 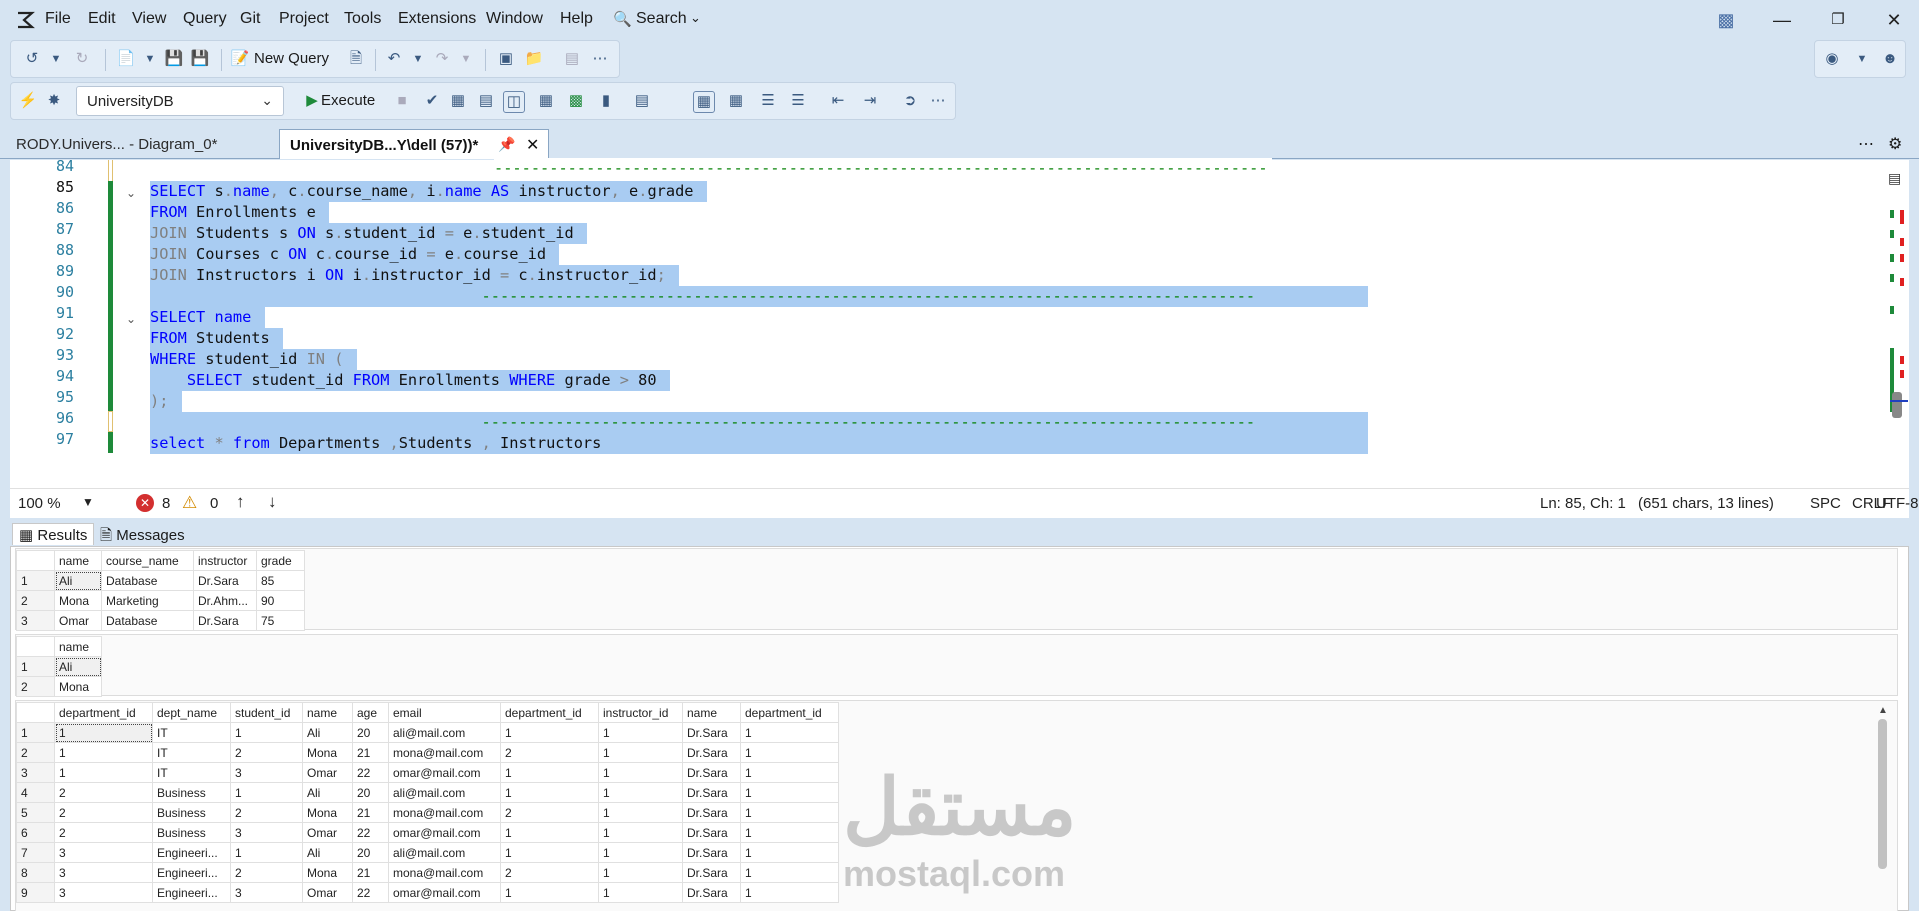 I want to click on table-cell: Mona, so click(x=327, y=752).